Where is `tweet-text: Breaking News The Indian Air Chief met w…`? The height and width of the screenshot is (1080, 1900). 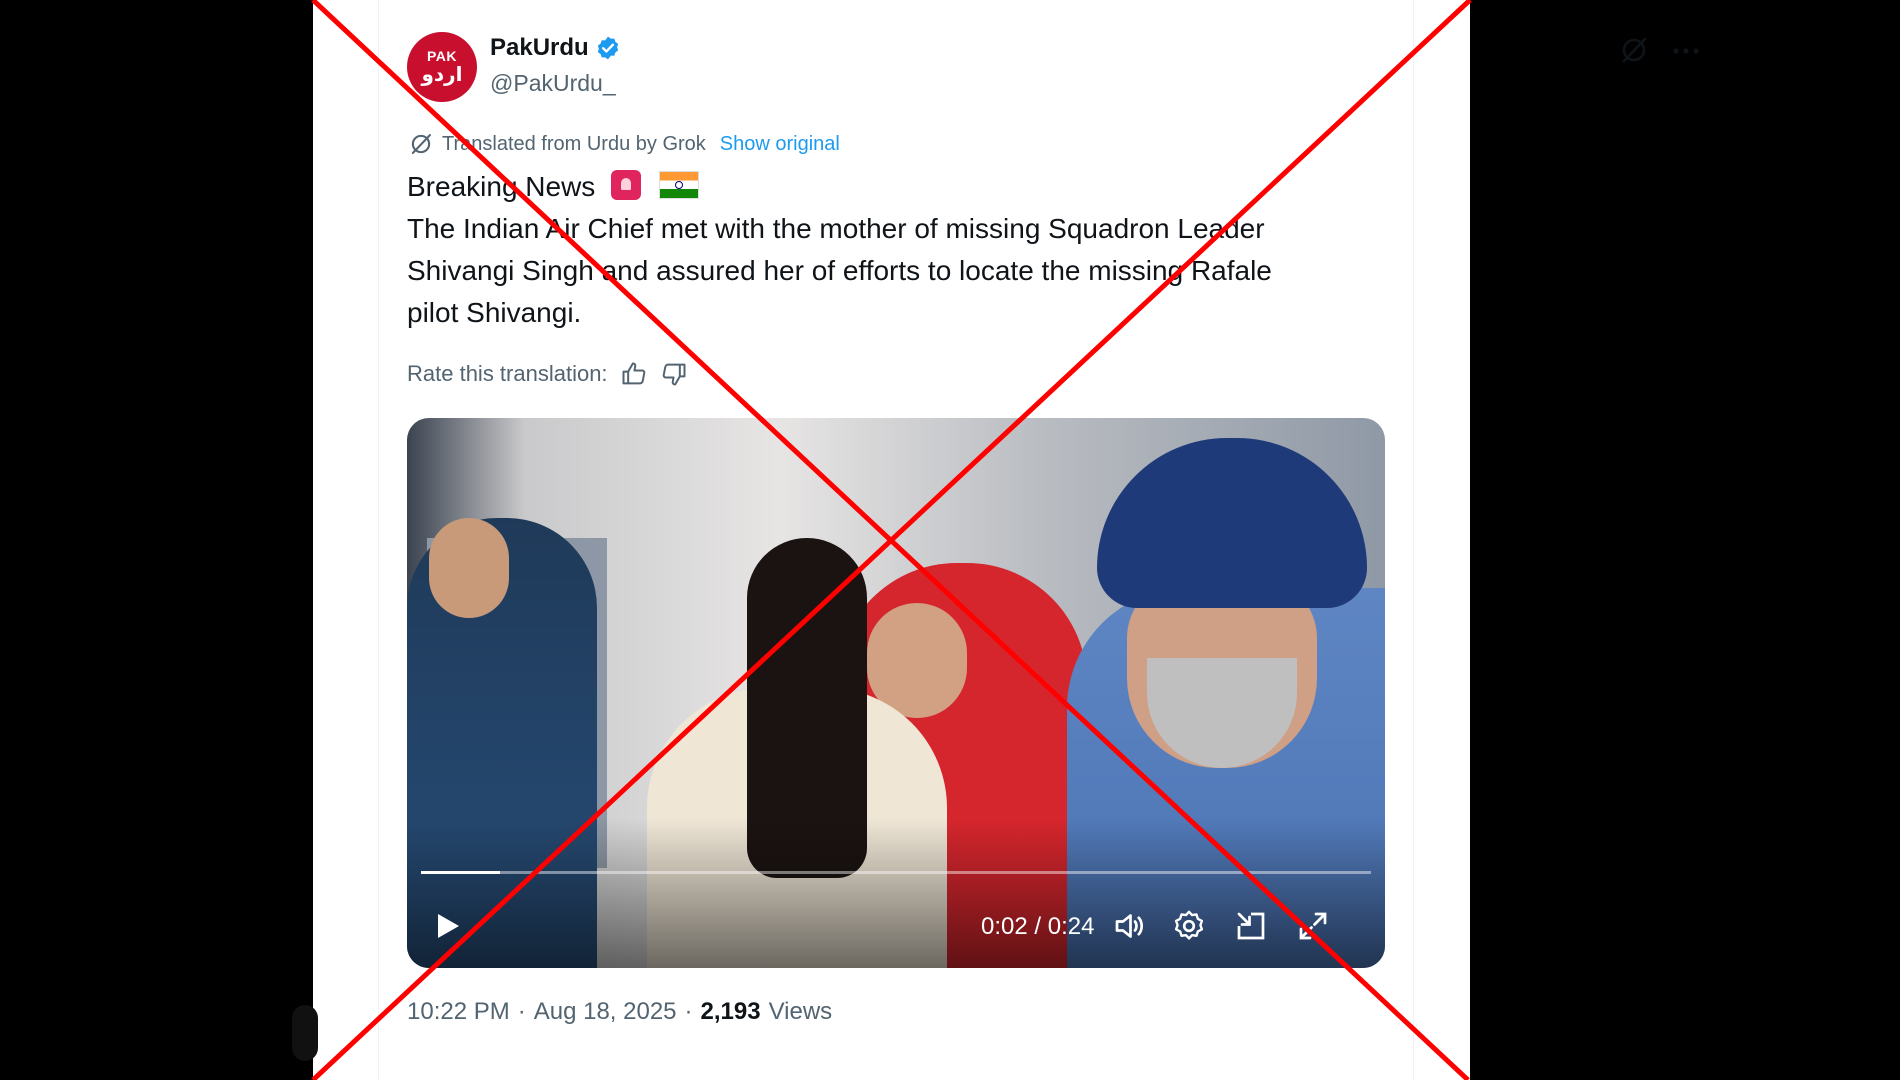
tweet-text: Breaking News The Indian Air Chief met w… is located at coordinates (887, 250).